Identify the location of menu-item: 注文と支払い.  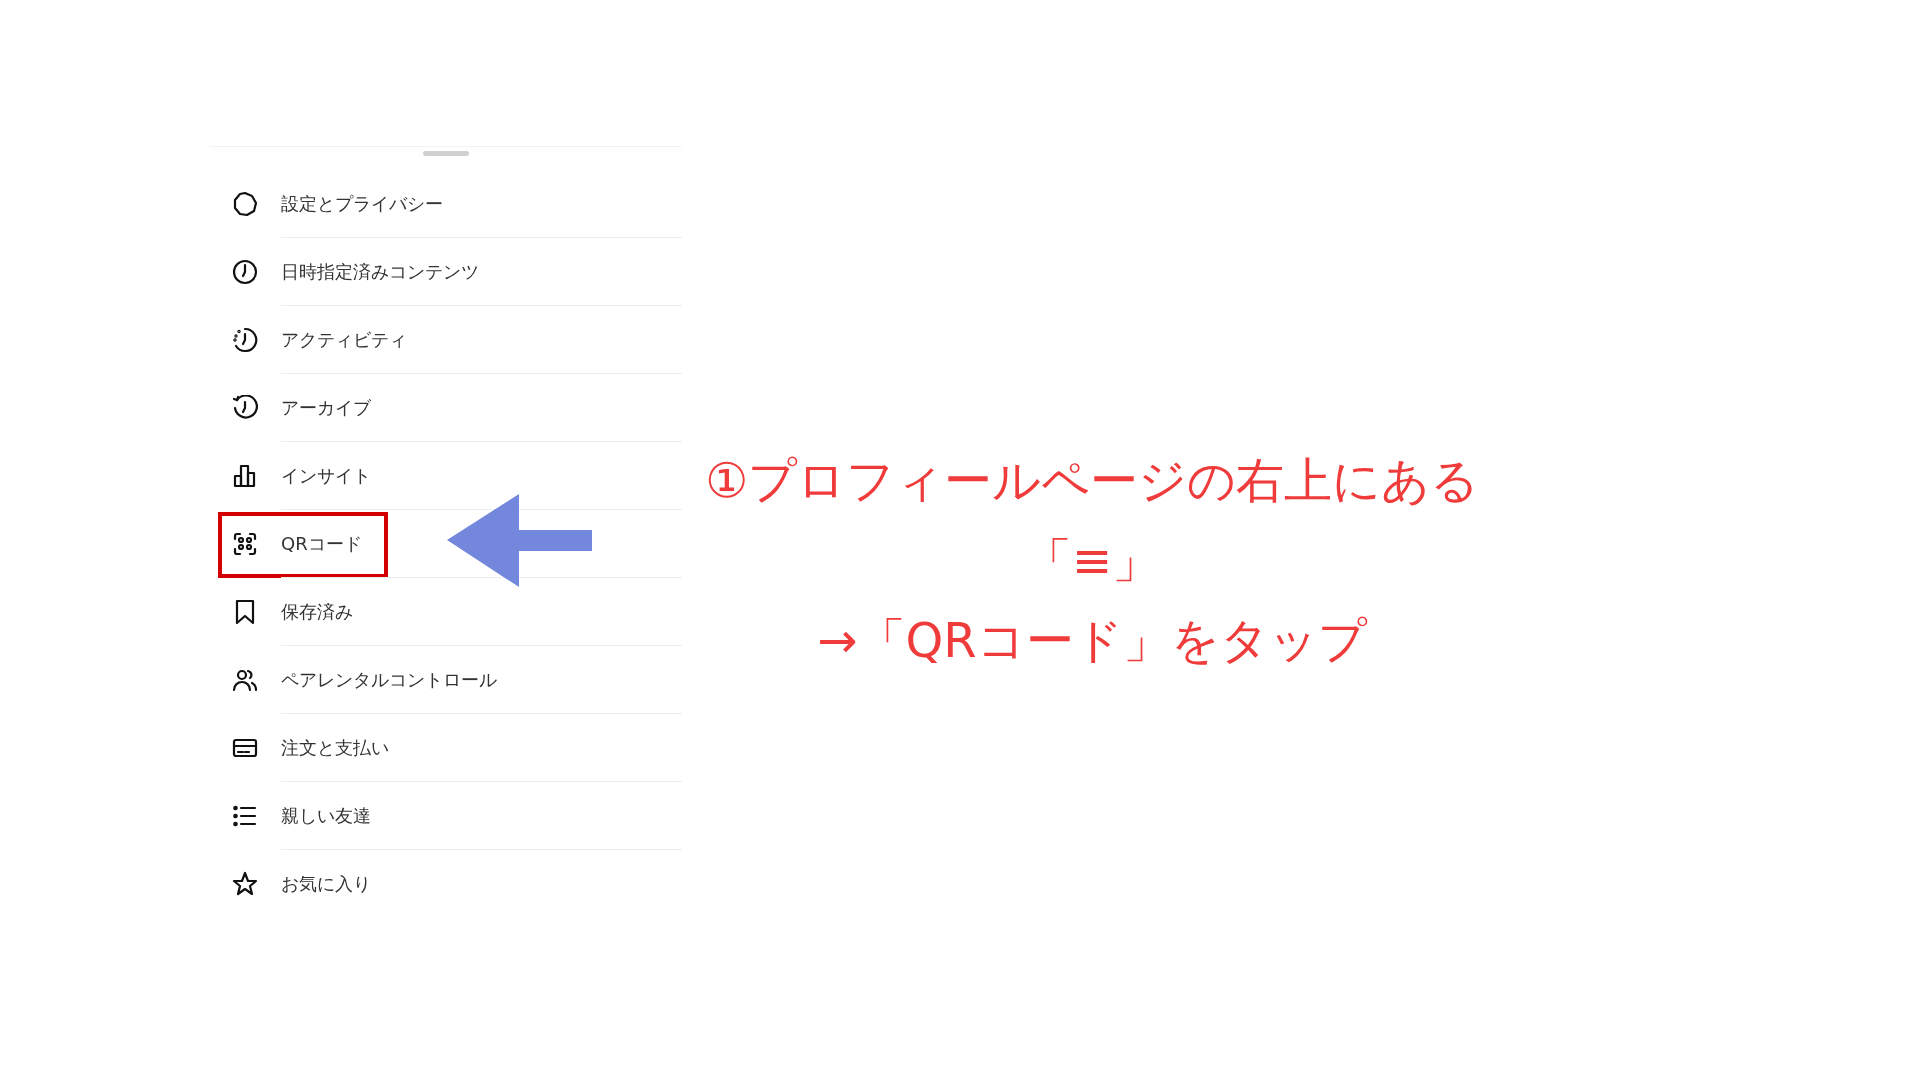
(446, 748).